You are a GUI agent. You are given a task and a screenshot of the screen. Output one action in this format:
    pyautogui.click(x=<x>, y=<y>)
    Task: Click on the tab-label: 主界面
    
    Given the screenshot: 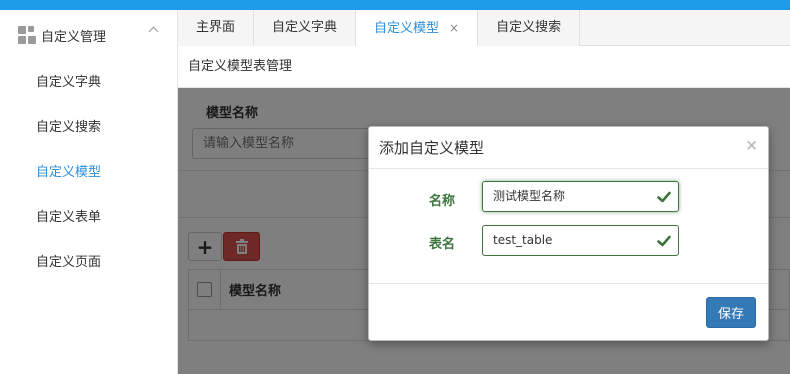 What is the action you would take?
    pyautogui.click(x=216, y=27)
    